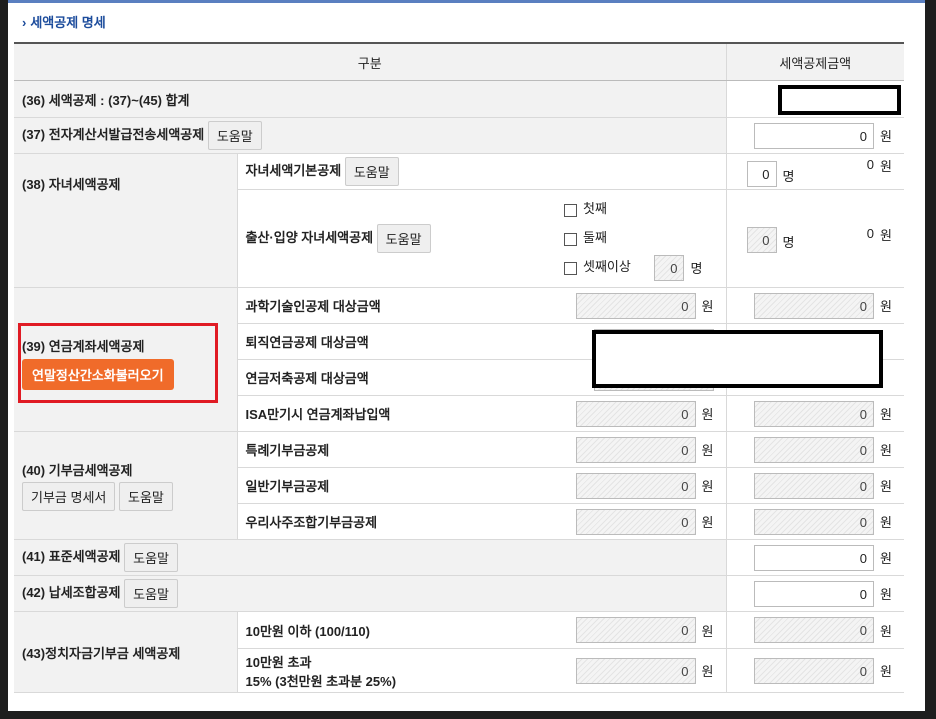 This screenshot has width=936, height=719. What do you see at coordinates (459, 135) in the screenshot?
I see `row-37: (37) 전자계산서발급전송세액공제 도움말 0원` at bounding box center [459, 135].